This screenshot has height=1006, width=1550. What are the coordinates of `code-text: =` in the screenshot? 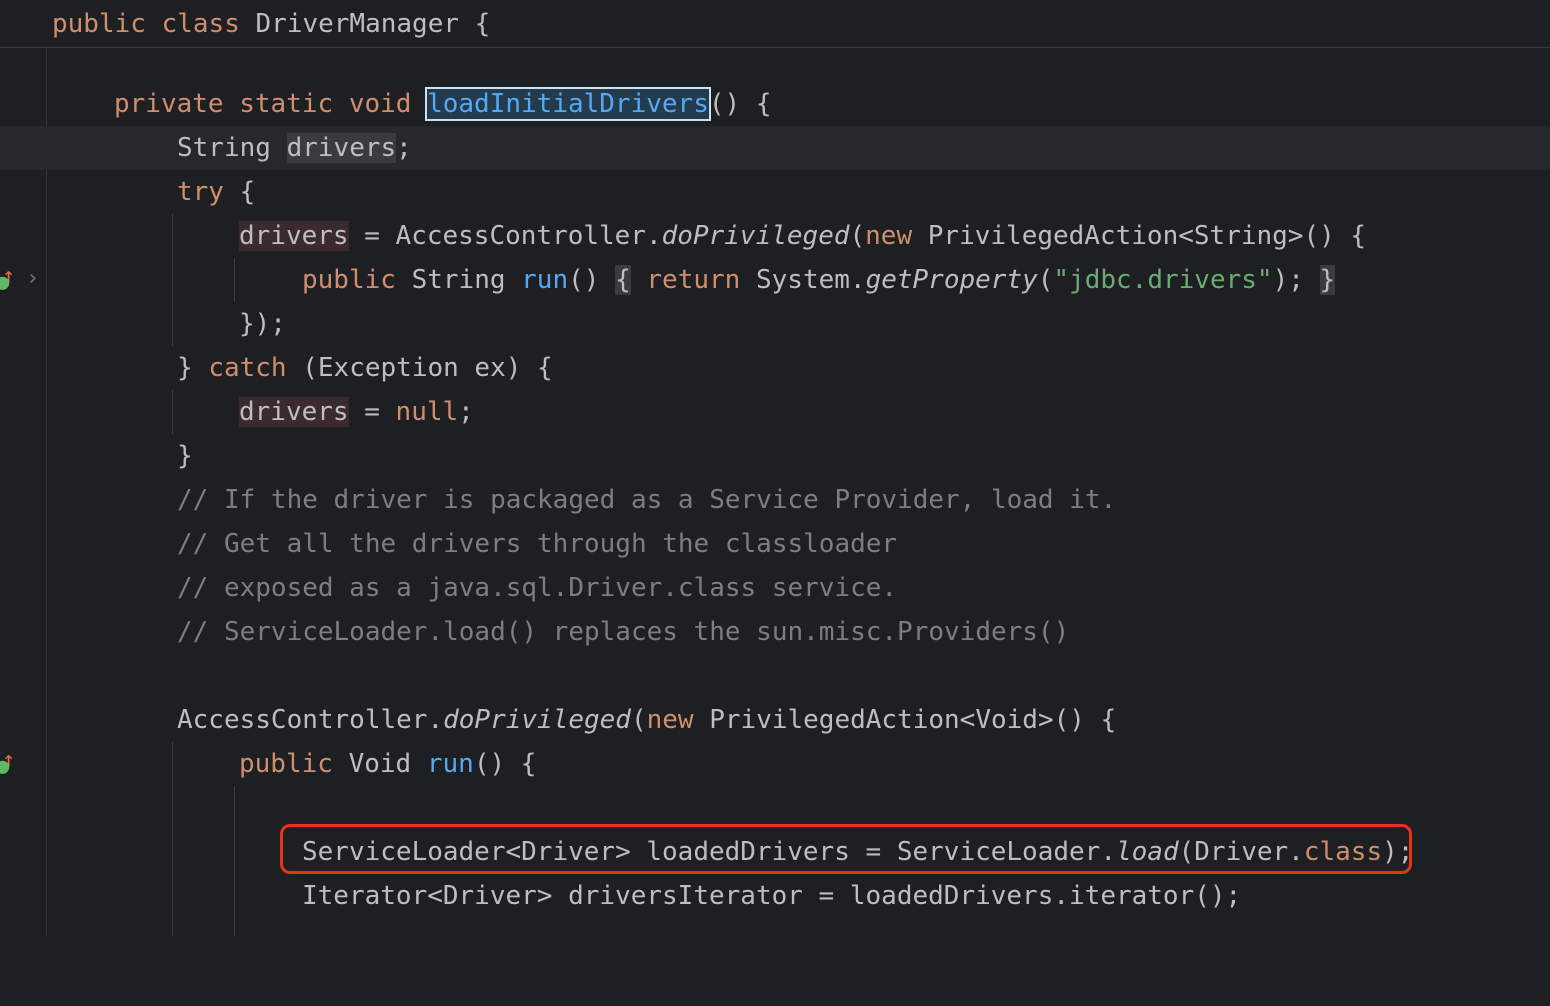 It's located at (372, 412).